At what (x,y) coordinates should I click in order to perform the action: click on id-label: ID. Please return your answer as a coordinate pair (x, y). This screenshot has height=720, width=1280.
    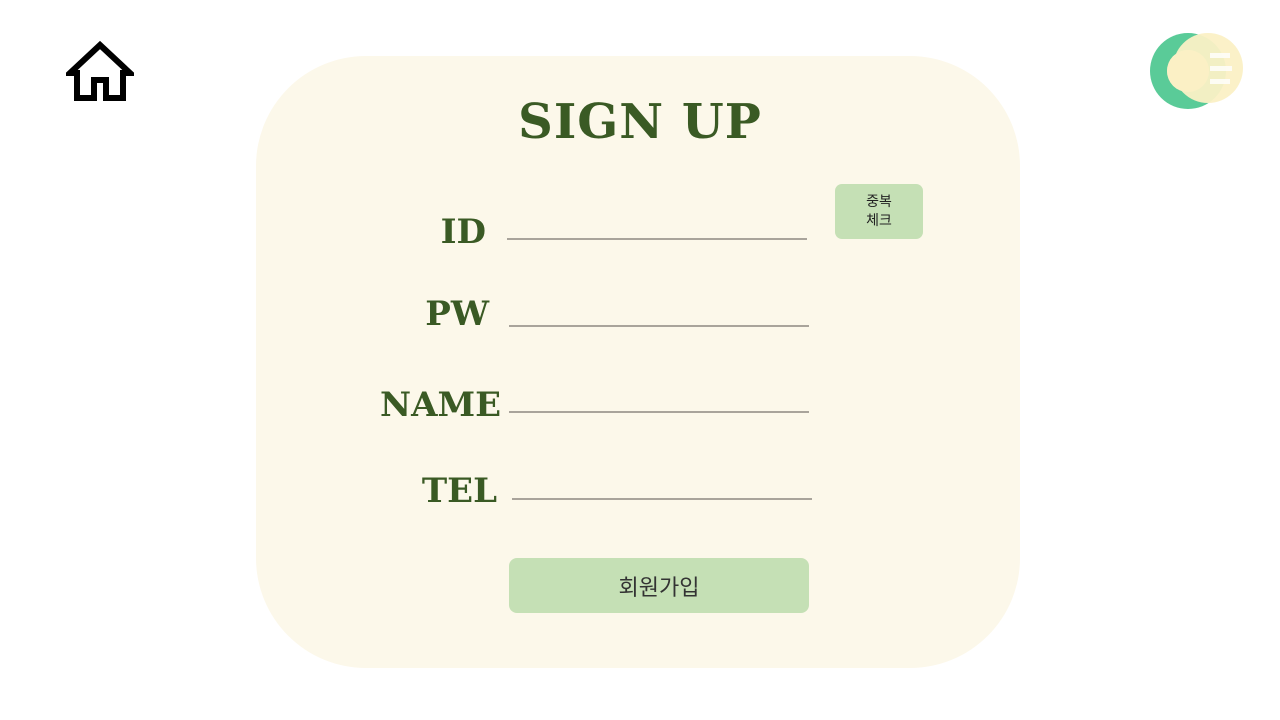
    Looking at the image, I should click on (463, 232).